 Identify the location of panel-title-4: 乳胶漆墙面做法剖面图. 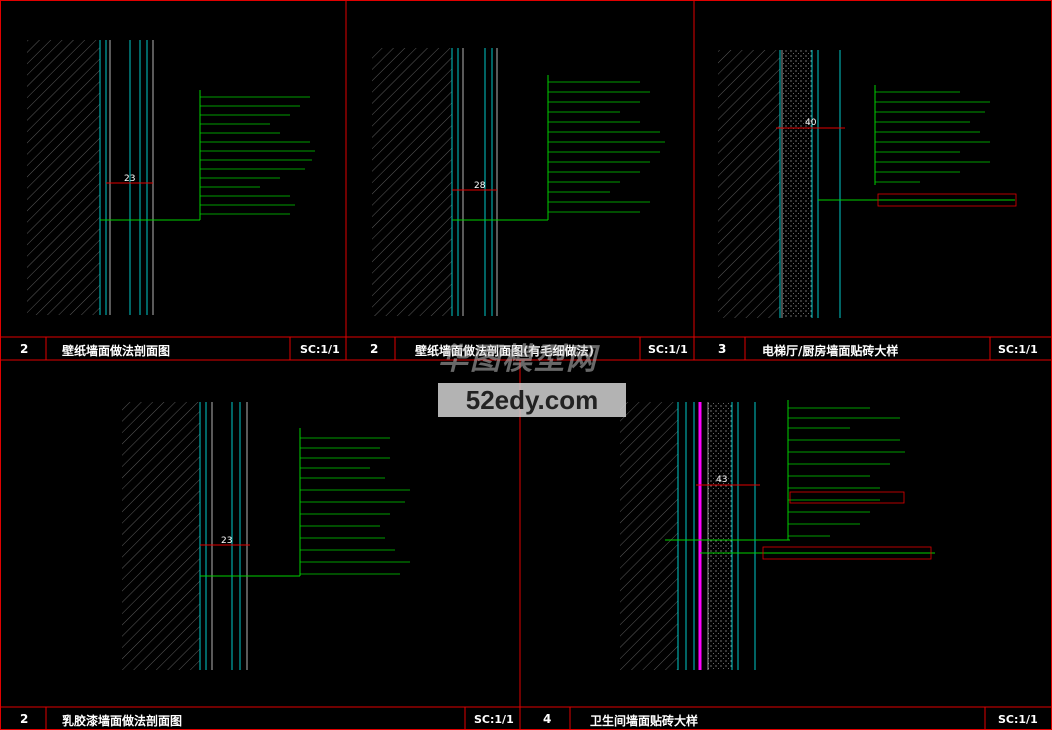
(122, 721).